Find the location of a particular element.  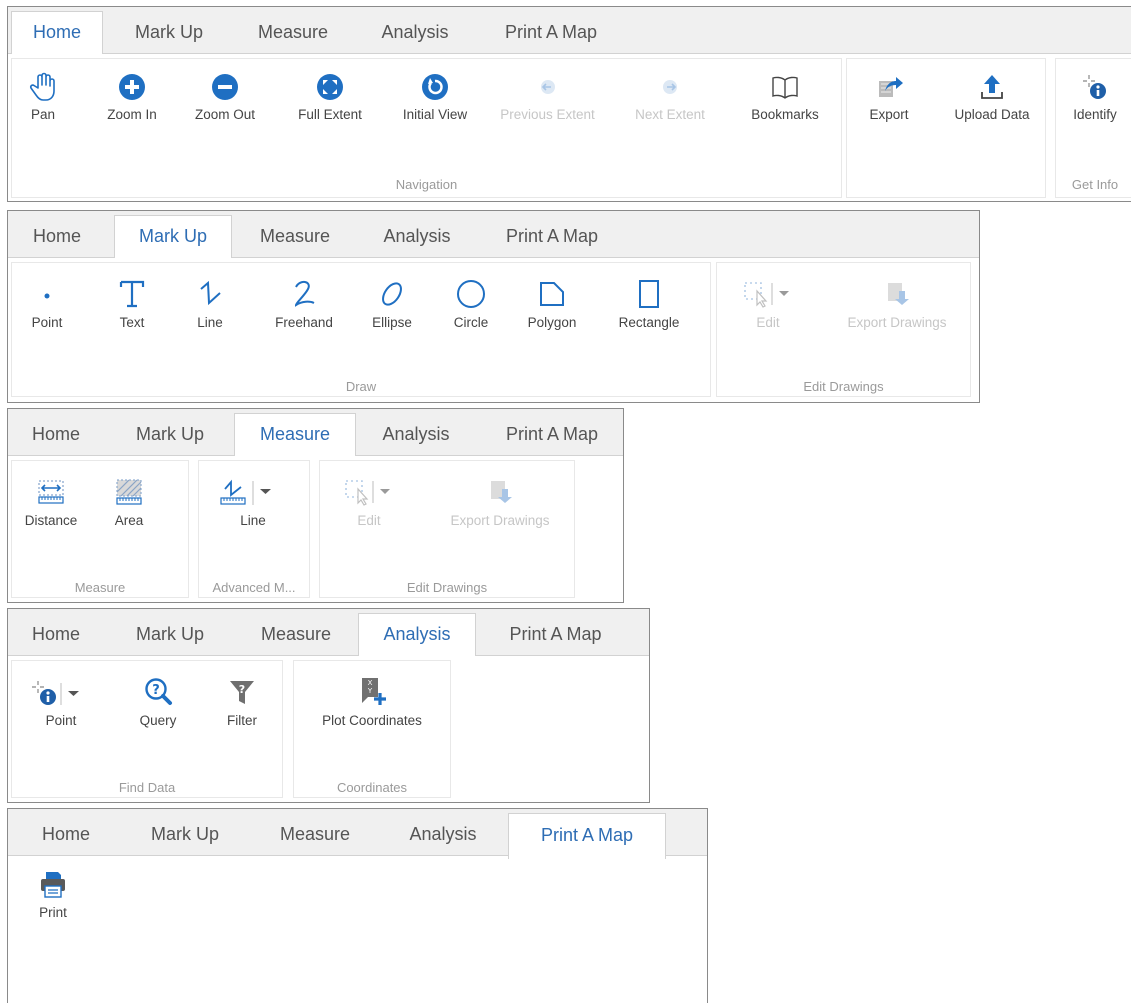

upload-data-button: Upload Data is located at coordinates (992, 97).